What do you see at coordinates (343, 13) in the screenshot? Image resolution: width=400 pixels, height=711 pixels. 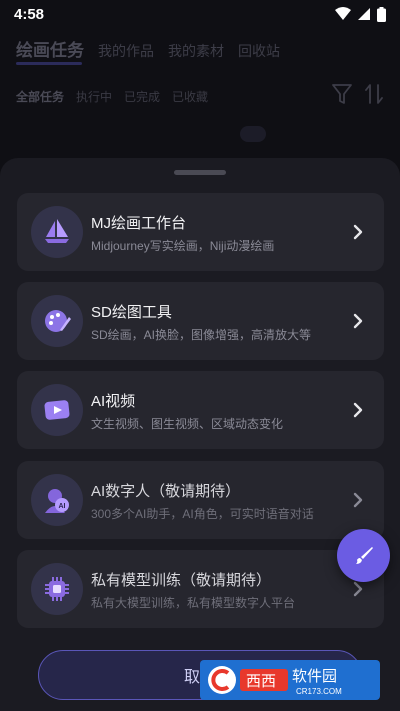 I see `wifi-icon` at bounding box center [343, 13].